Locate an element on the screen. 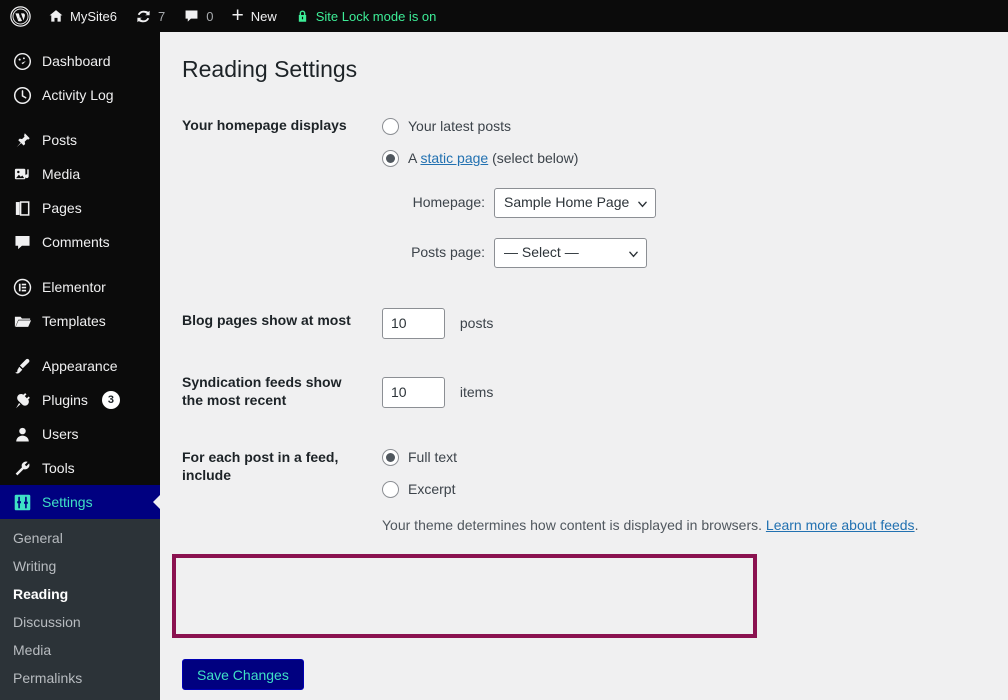 This screenshot has width=1008, height=700. sidebar-label: Dashboard is located at coordinates (76, 61).